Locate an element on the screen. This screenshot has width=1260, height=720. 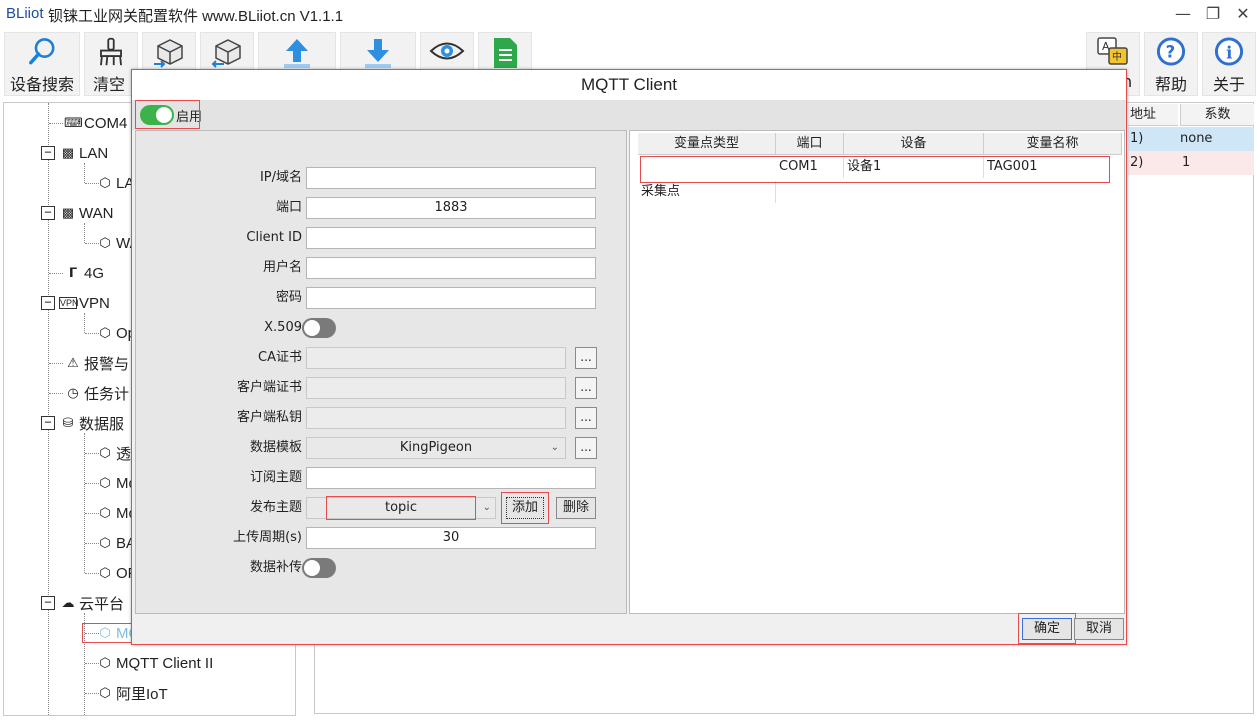
table-row is located at coordinates (1191, 163).